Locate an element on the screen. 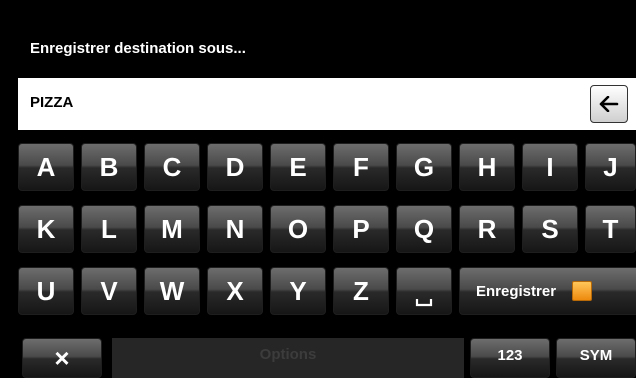 This screenshot has height=378, width=636. key-k: K is located at coordinates (46, 229).